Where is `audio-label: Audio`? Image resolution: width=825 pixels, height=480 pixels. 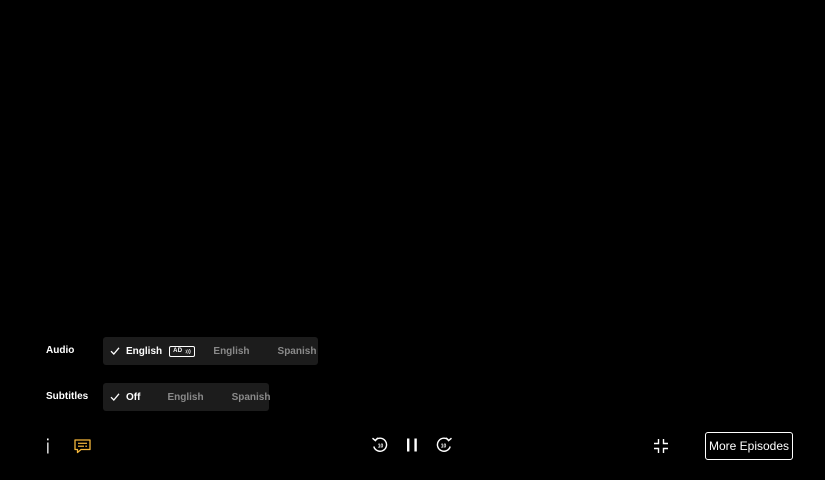
audio-label: Audio is located at coordinates (60, 350).